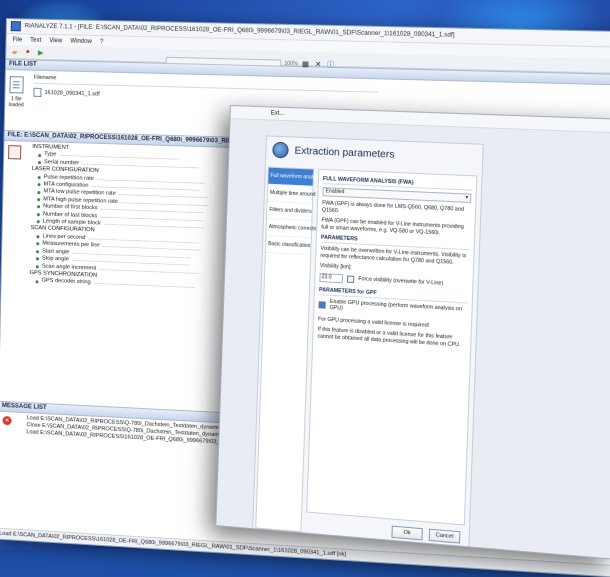 The image size is (610, 577). Describe the element at coordinates (306, 63) in the screenshot. I see `grid-icon: ▦` at that location.